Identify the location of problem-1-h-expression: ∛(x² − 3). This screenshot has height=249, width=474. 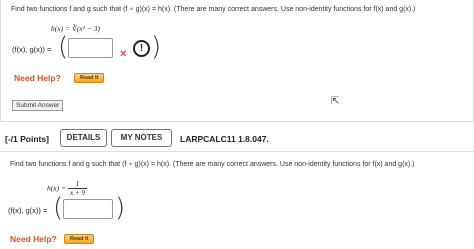
(86, 28).